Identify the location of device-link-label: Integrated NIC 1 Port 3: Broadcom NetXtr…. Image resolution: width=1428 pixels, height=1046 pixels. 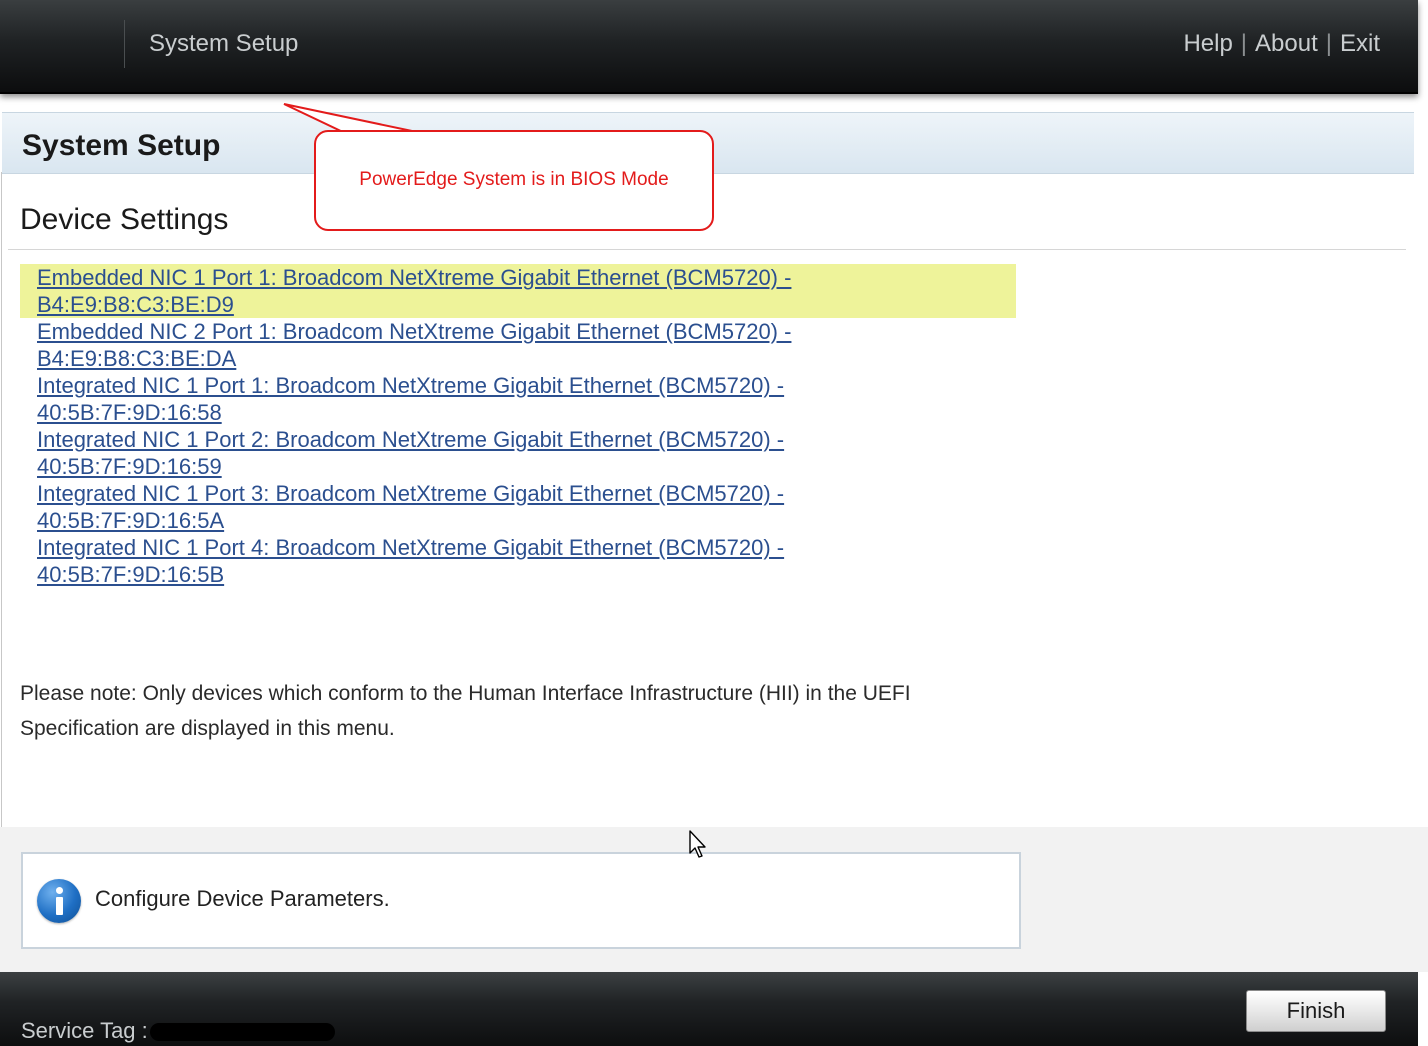
(437, 507).